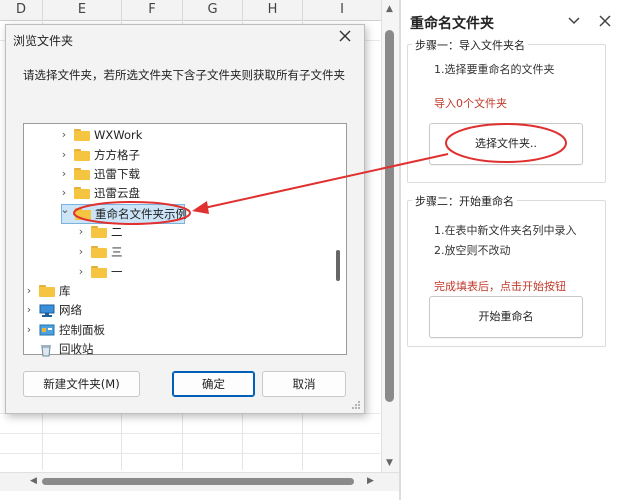 The image size is (623, 500). What do you see at coordinates (126, 310) in the screenshot?
I see `tree-item: › 网络` at bounding box center [126, 310].